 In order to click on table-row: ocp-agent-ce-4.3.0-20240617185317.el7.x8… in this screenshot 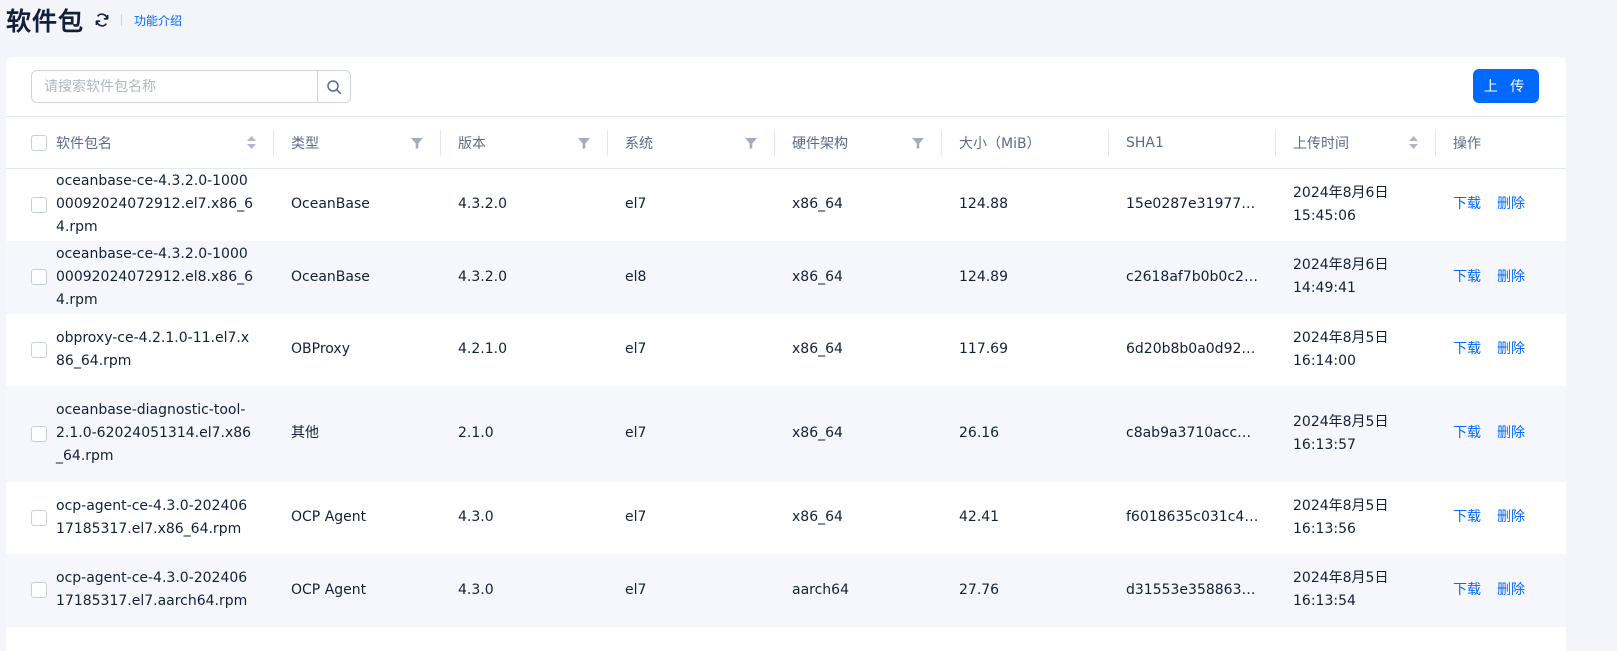, I will do `click(786, 518)`.